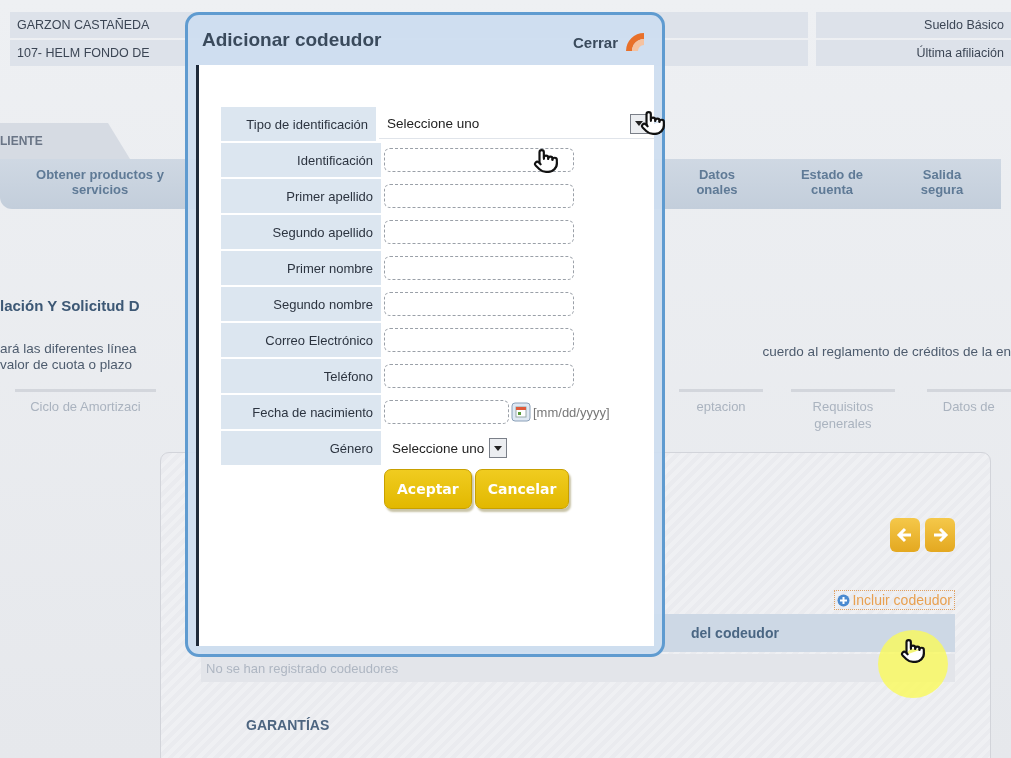 The width and height of the screenshot is (1011, 758). Describe the element at coordinates (301, 268) in the screenshot. I see `field-label: Primer nombre` at that location.